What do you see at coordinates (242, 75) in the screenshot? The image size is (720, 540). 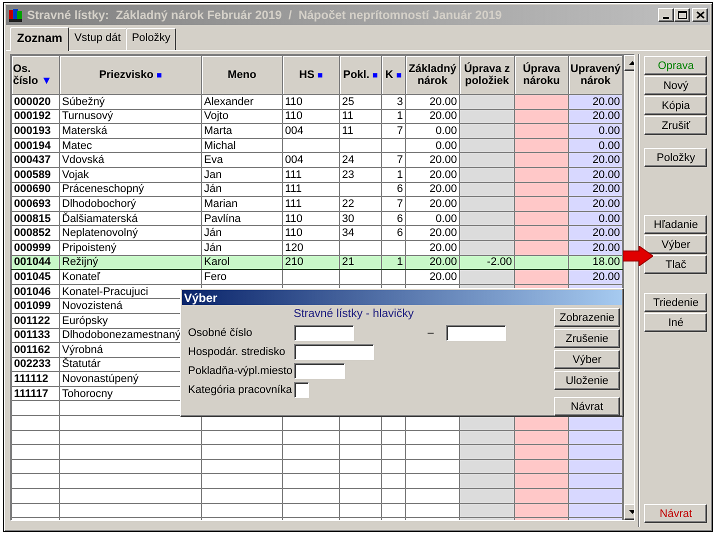 I see `column-header: Meno` at bounding box center [242, 75].